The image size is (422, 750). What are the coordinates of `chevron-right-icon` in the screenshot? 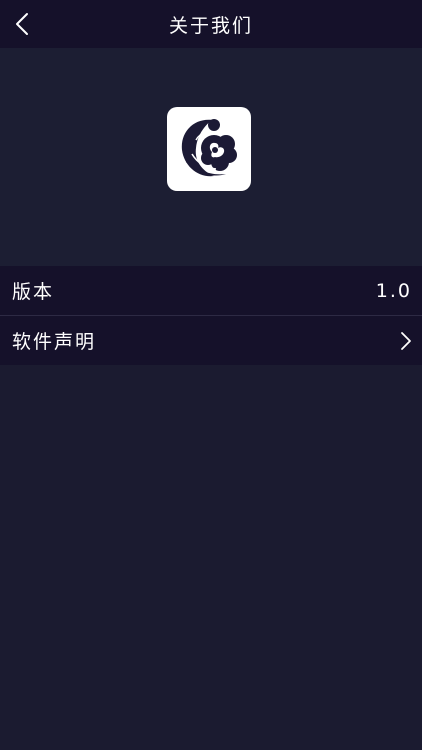 It's located at (406, 341).